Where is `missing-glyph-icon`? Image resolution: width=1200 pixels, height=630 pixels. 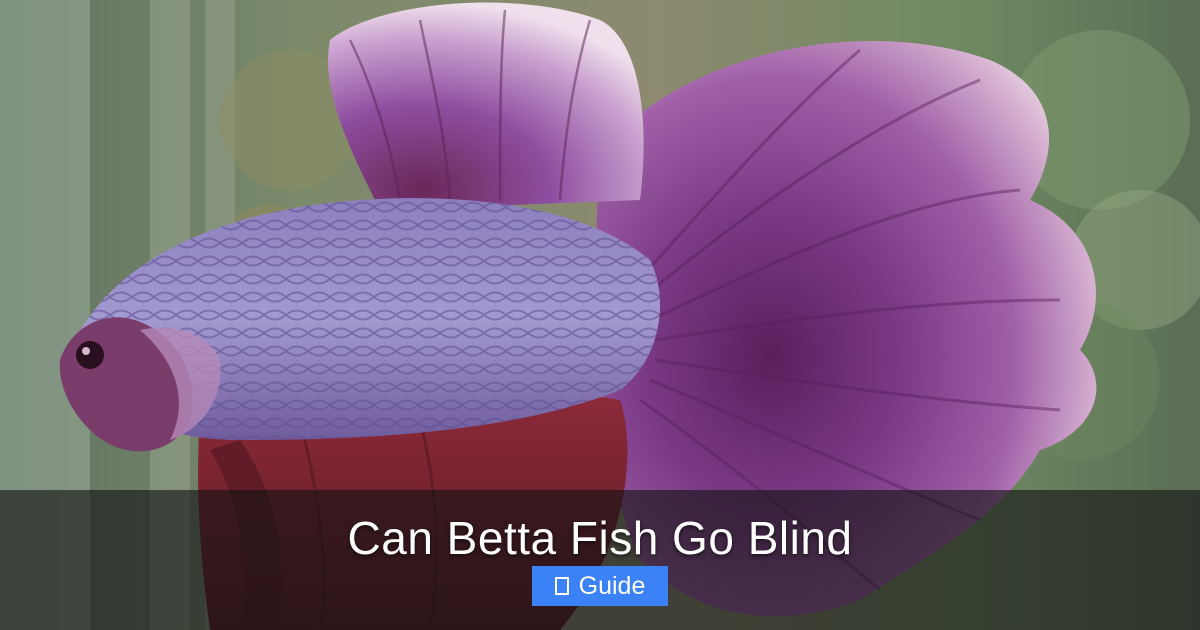 missing-glyph-icon is located at coordinates (561, 586).